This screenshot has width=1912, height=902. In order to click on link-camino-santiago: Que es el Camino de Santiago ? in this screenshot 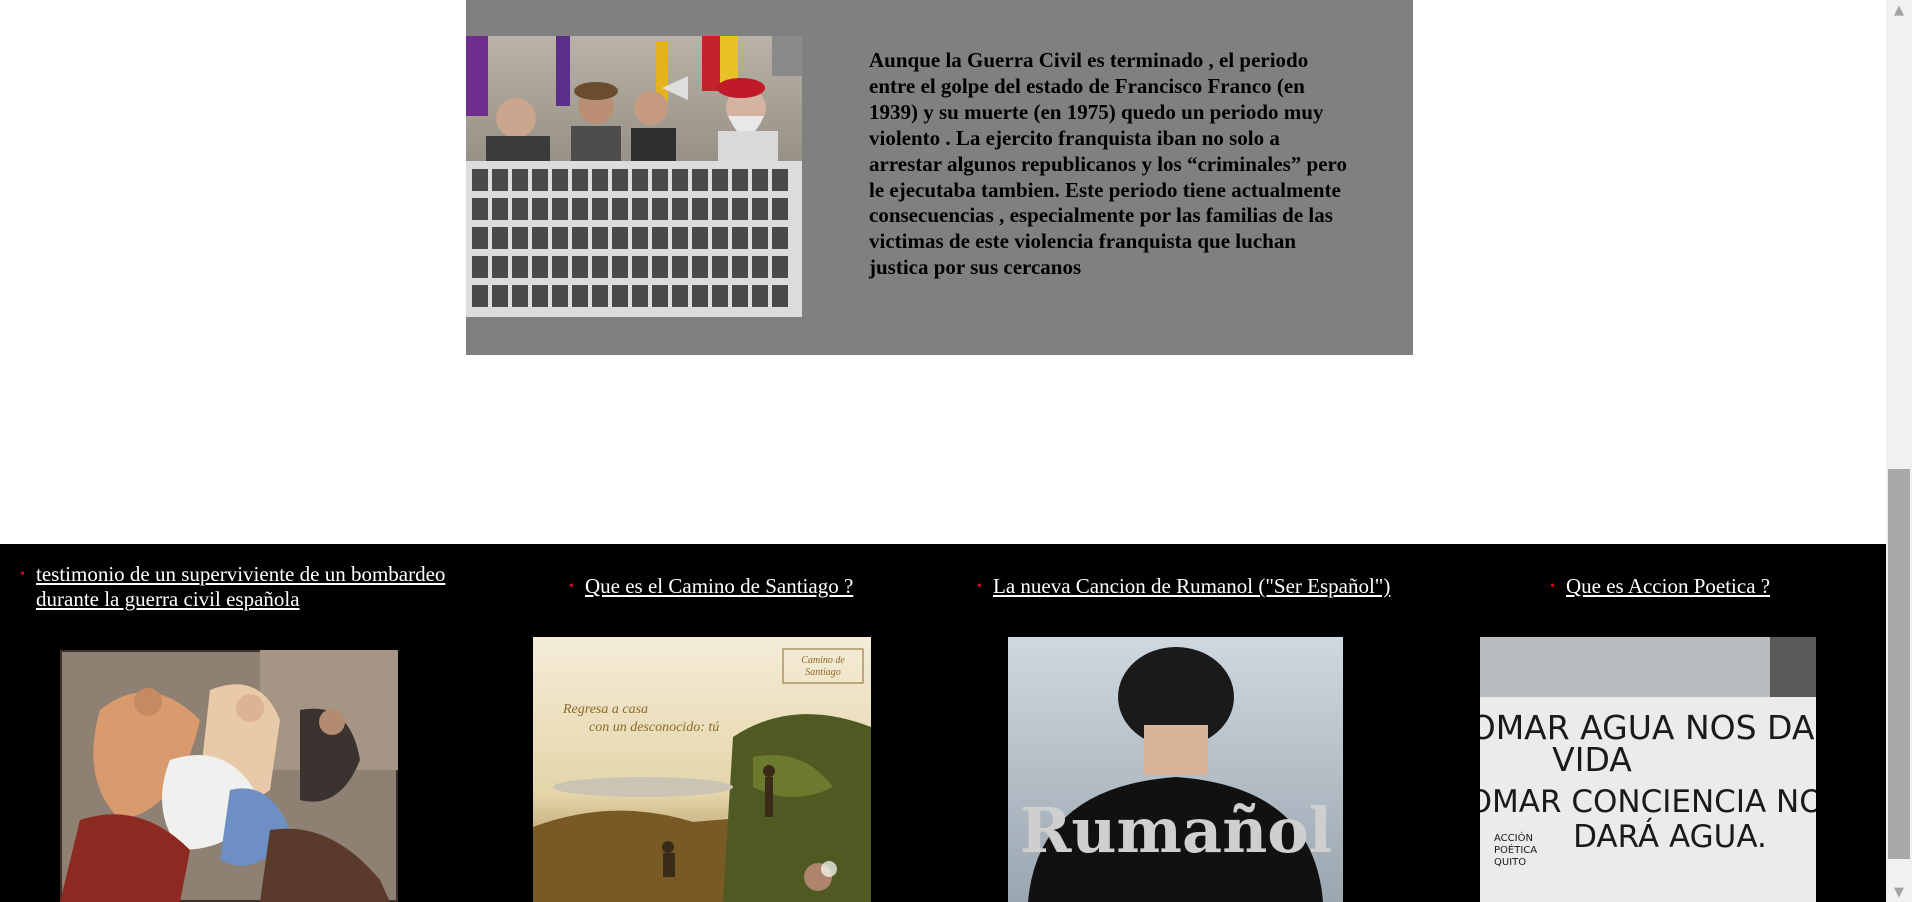, I will do `click(719, 586)`.